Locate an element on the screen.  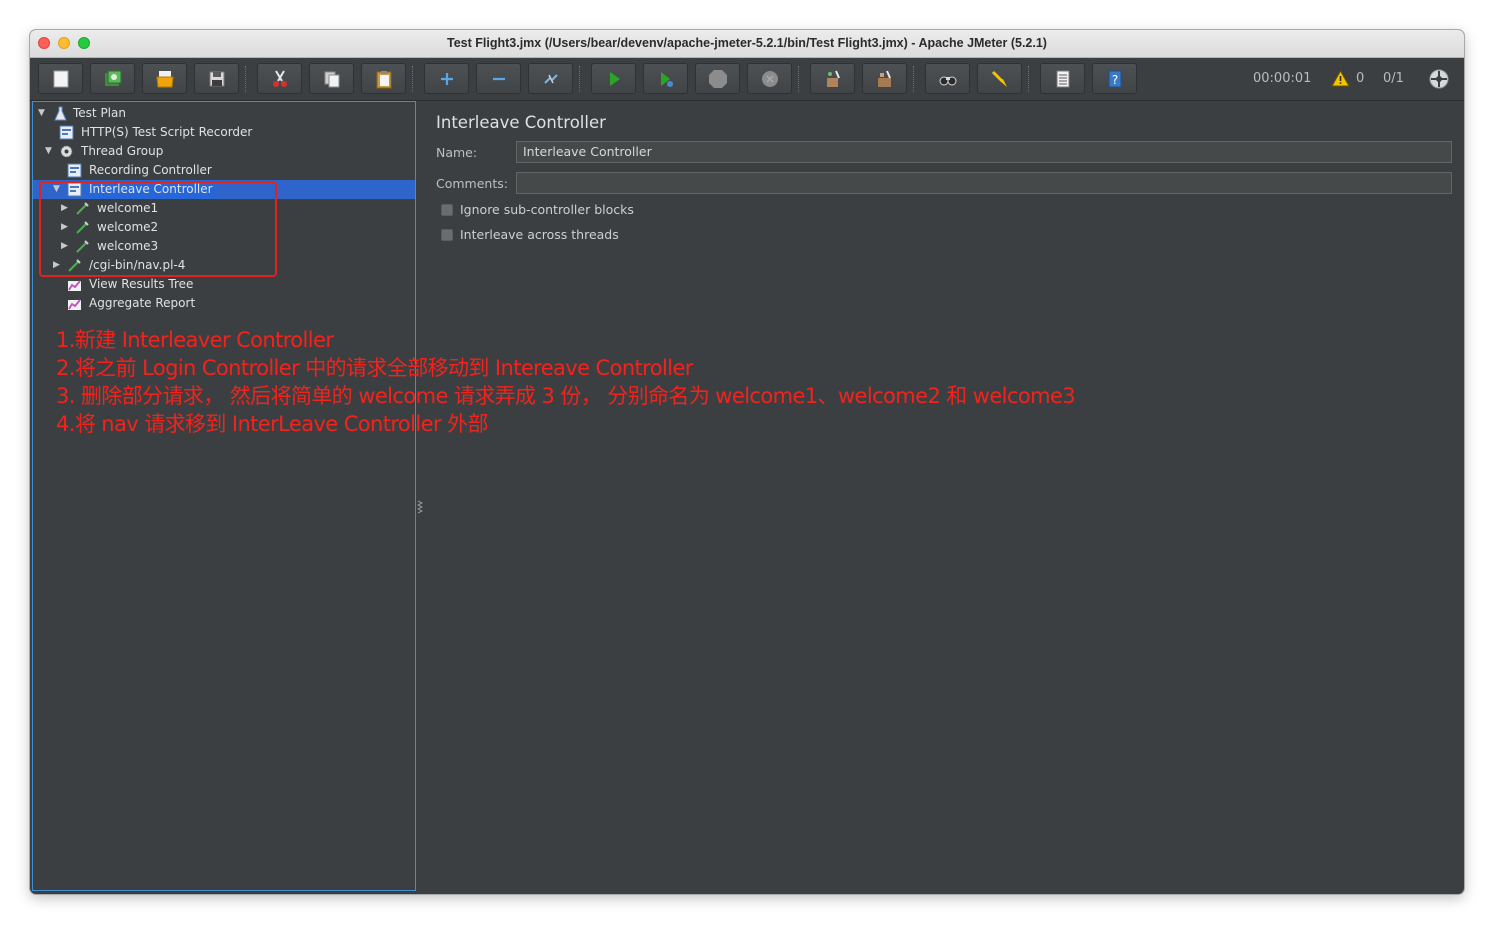
annotation-line-1: 1.新建 Interleaver Controller is located at coordinates (195, 340).